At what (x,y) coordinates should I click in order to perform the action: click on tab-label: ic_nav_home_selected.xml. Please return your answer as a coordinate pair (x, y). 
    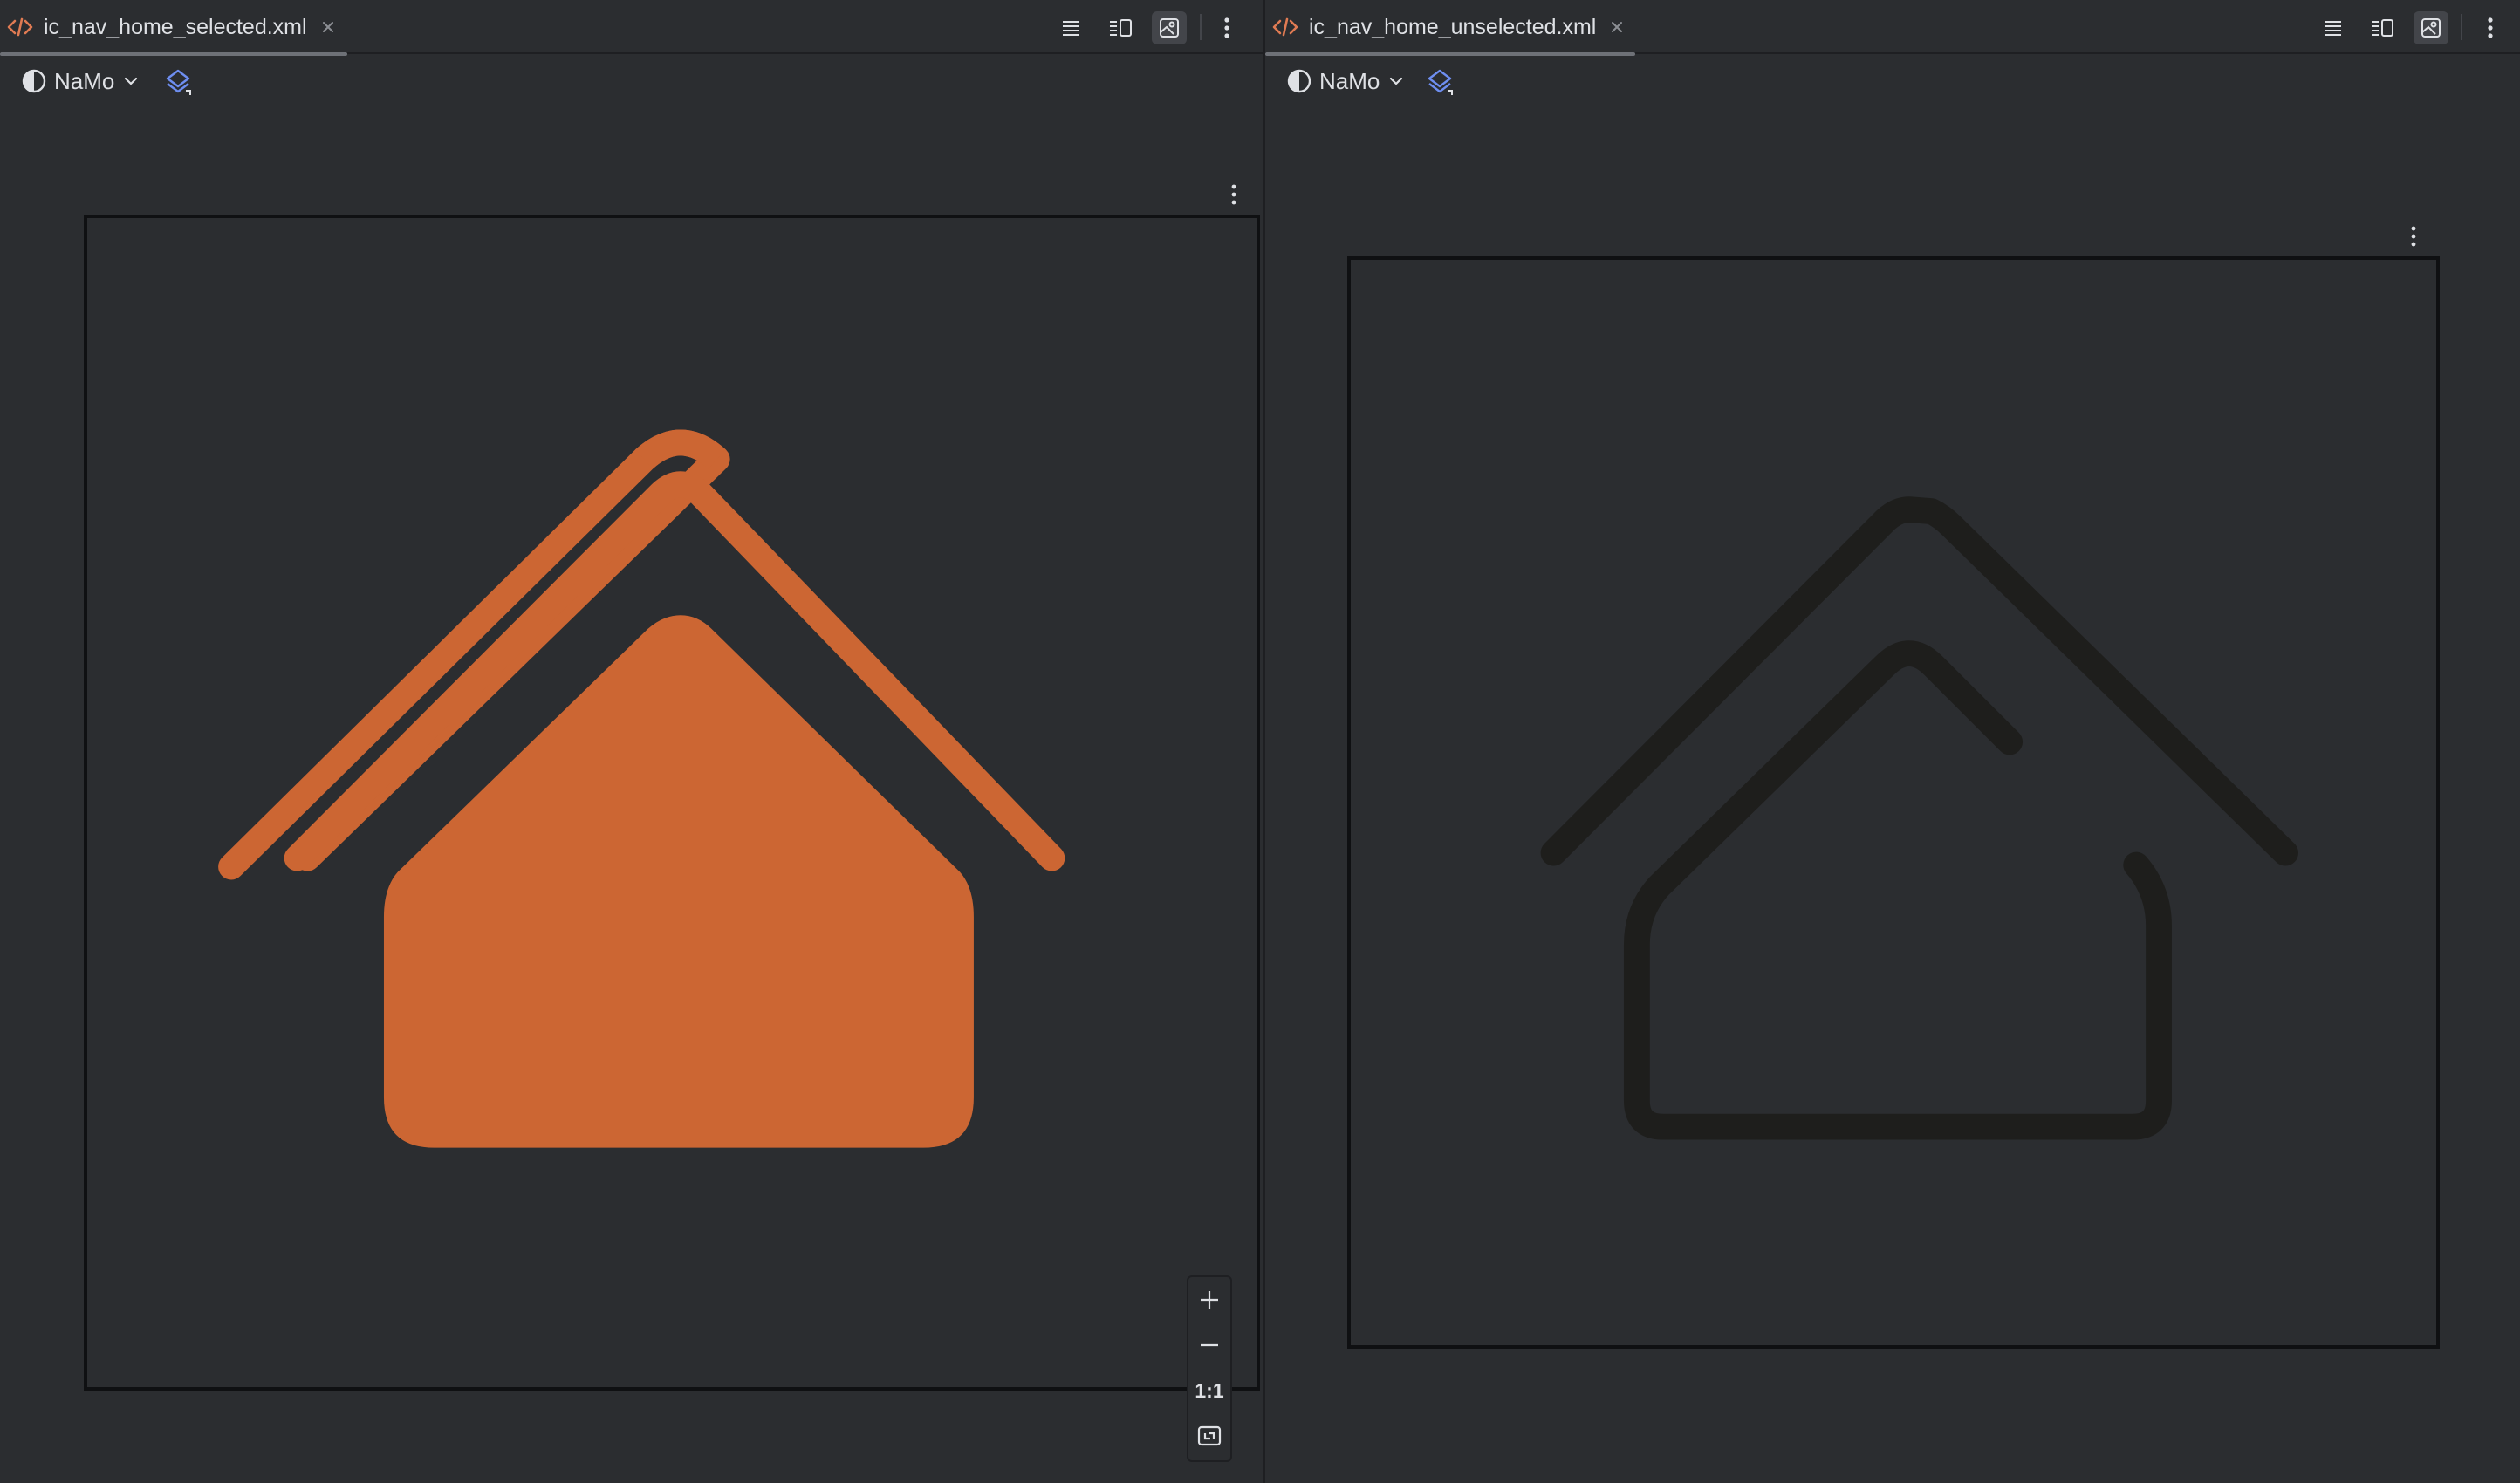
    Looking at the image, I should click on (175, 26).